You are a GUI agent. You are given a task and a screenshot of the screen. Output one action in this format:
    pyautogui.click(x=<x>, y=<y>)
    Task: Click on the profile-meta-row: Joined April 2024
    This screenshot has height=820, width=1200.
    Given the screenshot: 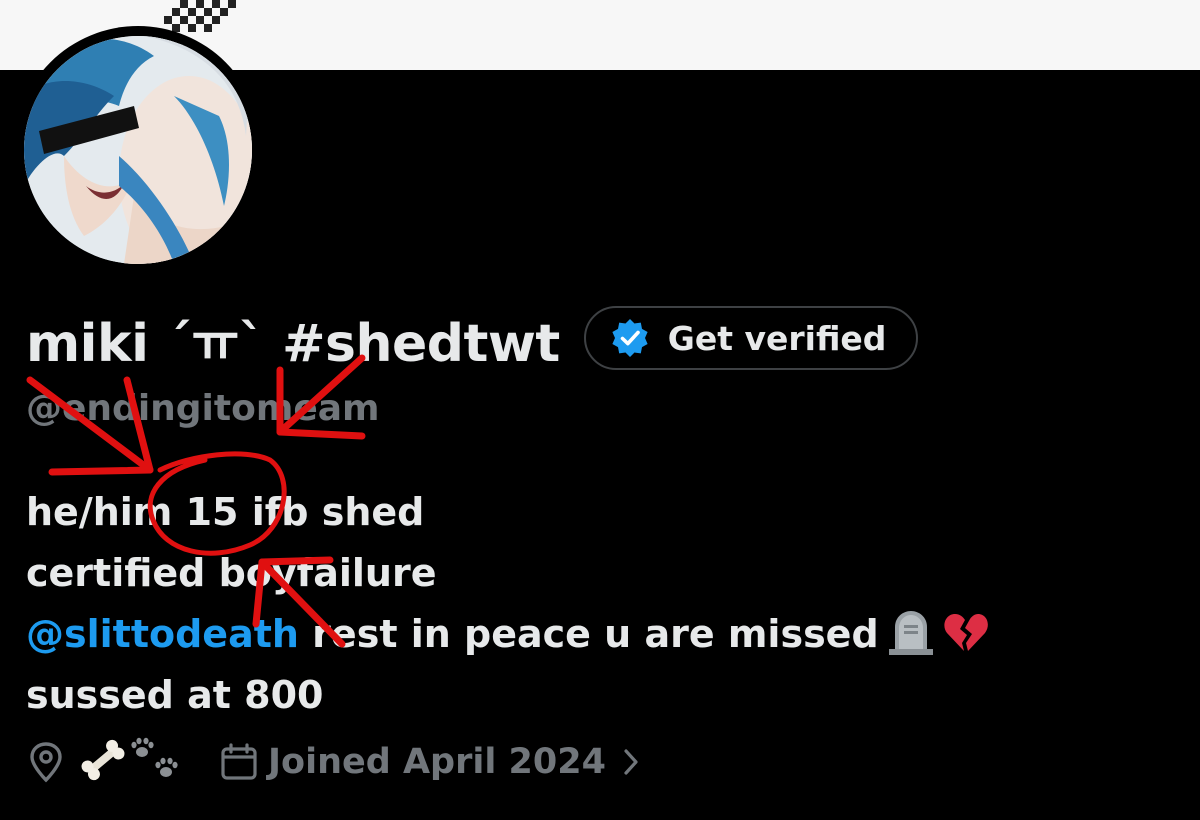 What is the action you would take?
    pyautogui.click(x=333, y=762)
    